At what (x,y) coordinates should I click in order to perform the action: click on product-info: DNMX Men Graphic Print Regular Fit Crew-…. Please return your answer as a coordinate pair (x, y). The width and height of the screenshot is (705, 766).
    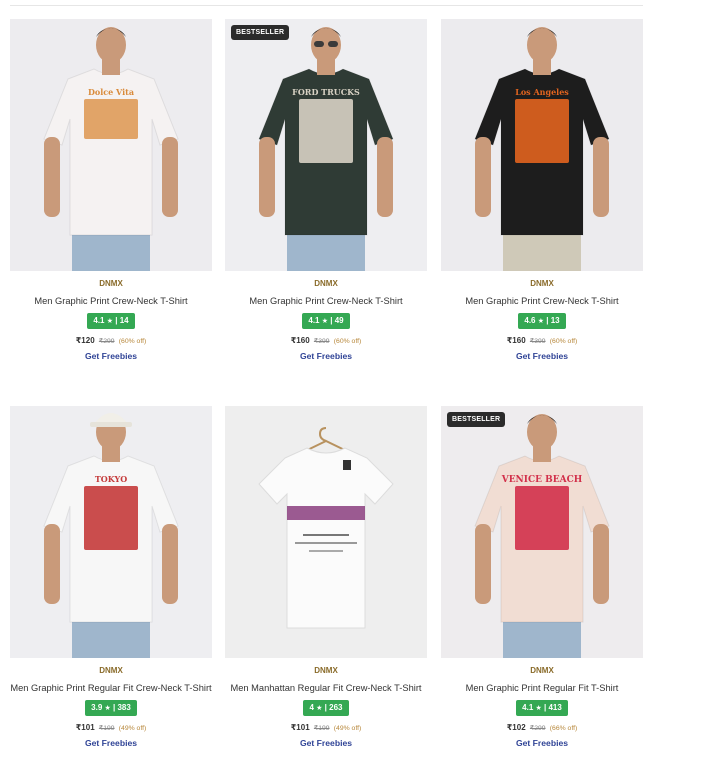
    Looking at the image, I should click on (111, 707).